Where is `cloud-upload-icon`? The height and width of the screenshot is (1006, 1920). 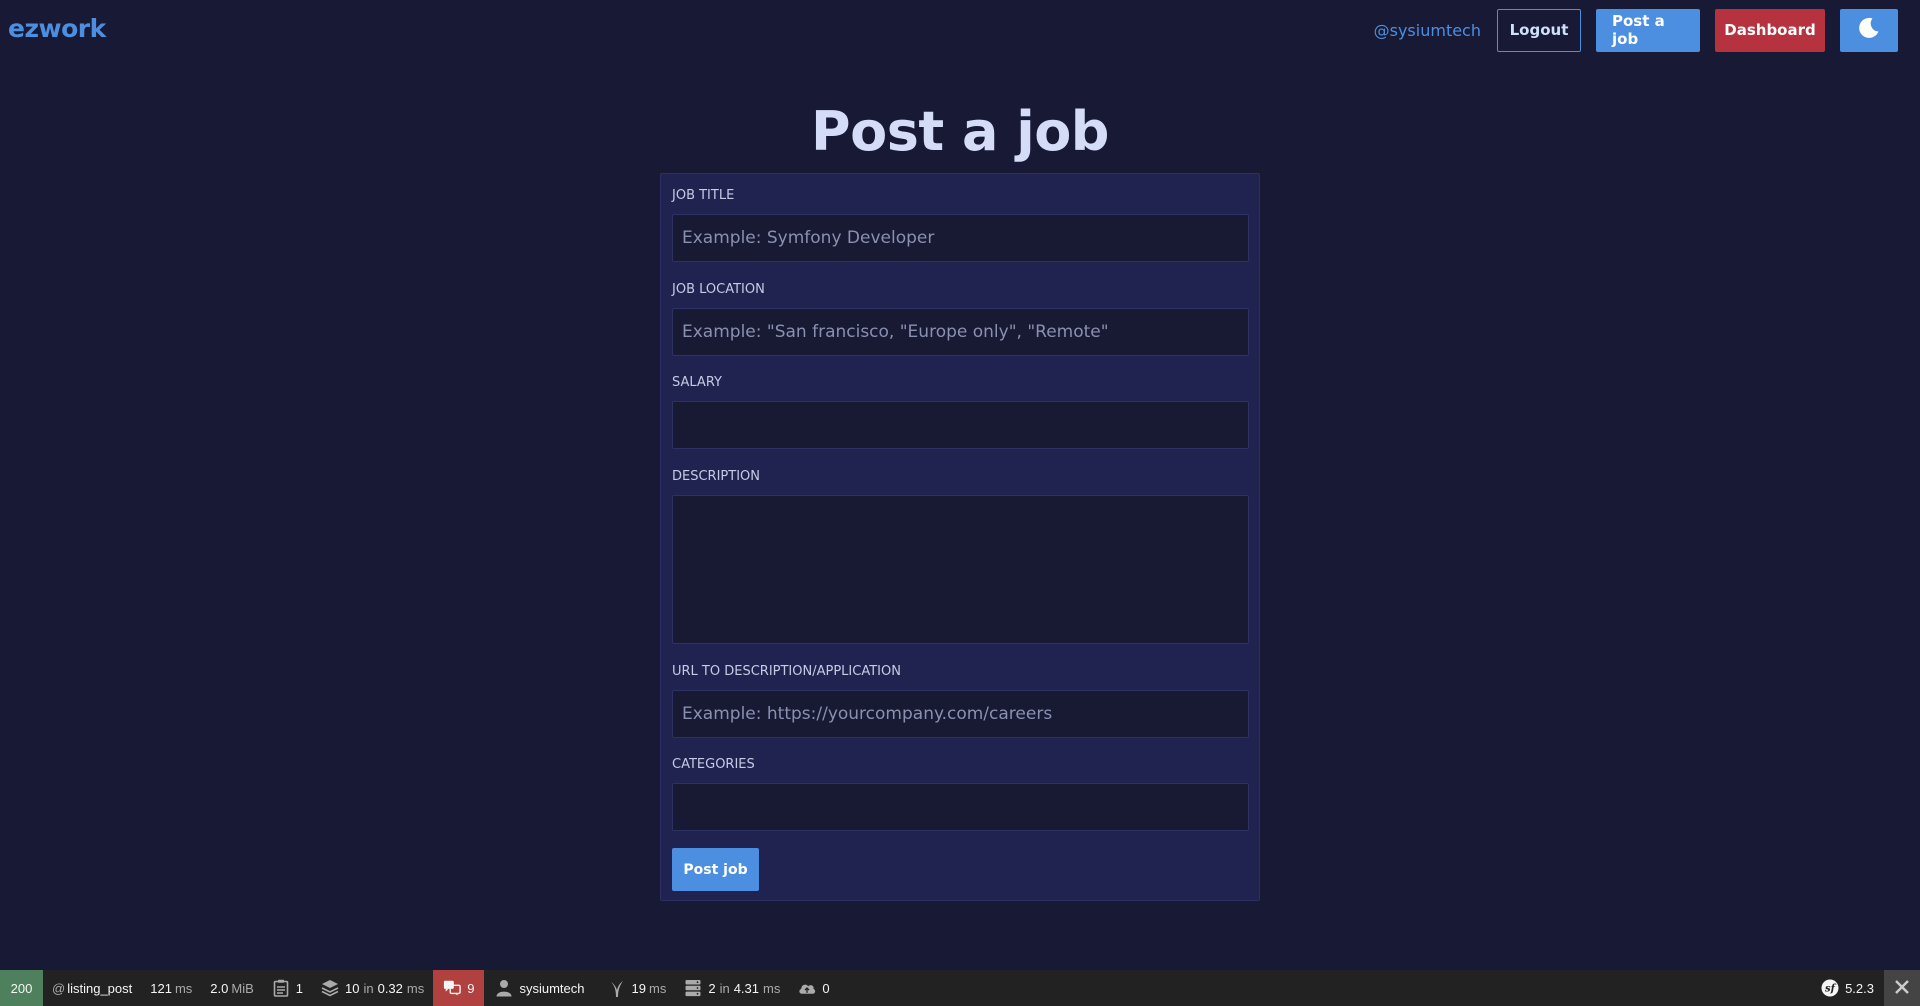
cloud-upload-icon is located at coordinates (807, 988).